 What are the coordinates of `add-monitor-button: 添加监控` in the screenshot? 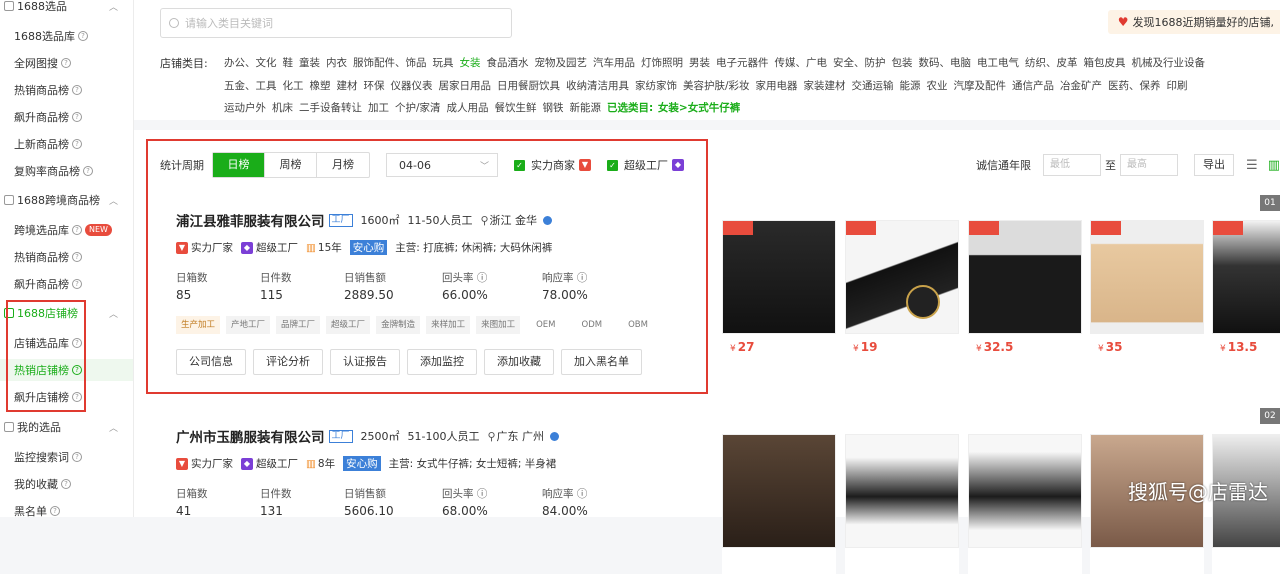 It's located at (442, 362).